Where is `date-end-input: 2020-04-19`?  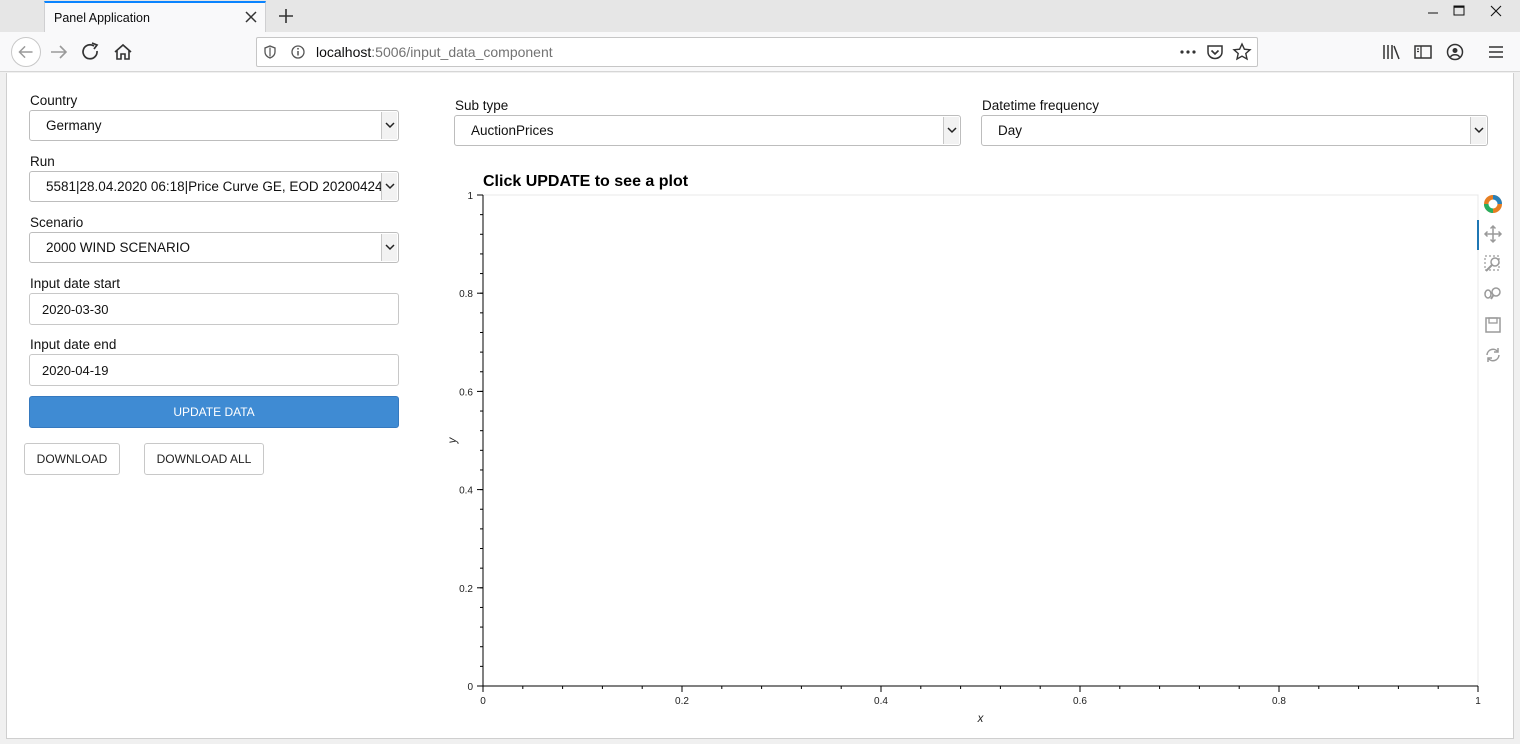
date-end-input: 2020-04-19 is located at coordinates (214, 370).